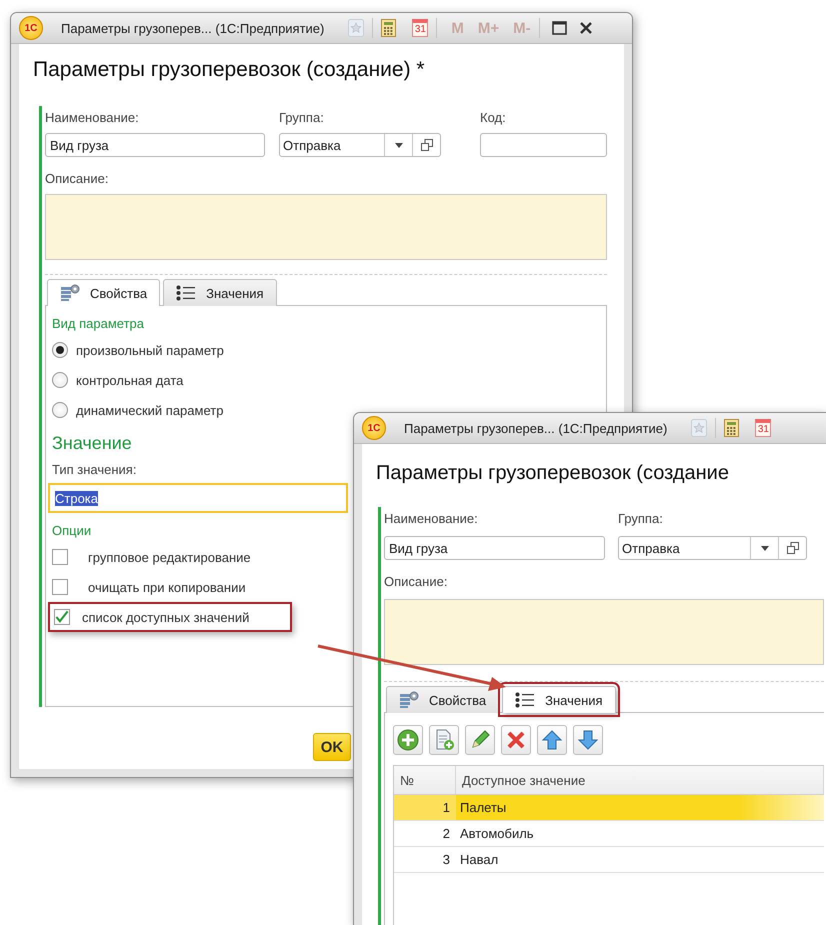 Image resolution: width=826 pixels, height=925 pixels. Describe the element at coordinates (585, 28) in the screenshot. I see `close-icon` at that location.